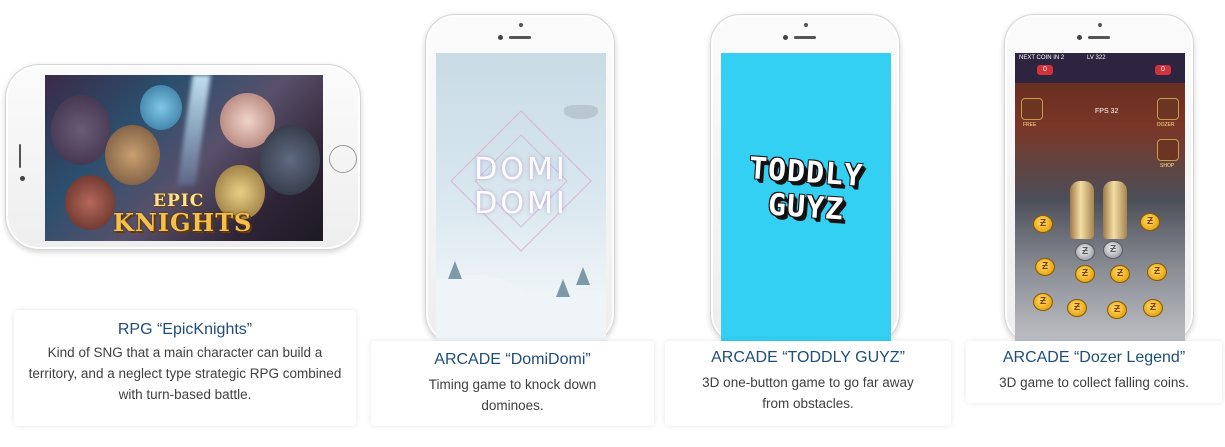 This screenshot has height=447, width=1225. I want to click on toddlyguyz-logo-line2: GUYZ, so click(806, 207).